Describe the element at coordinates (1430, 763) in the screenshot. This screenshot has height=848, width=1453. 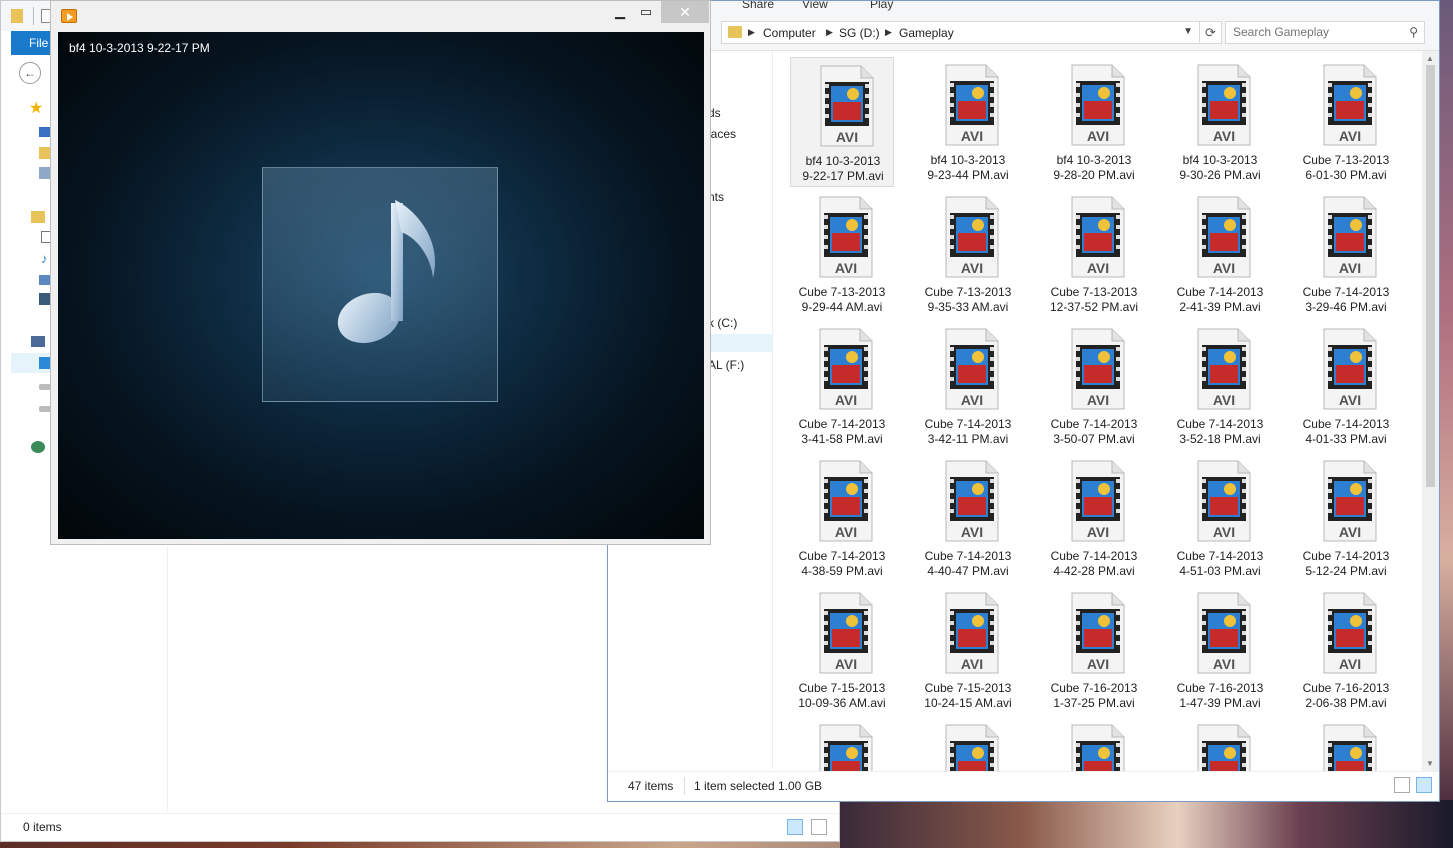
I see `scroll-down-arrow: ▼` at that location.